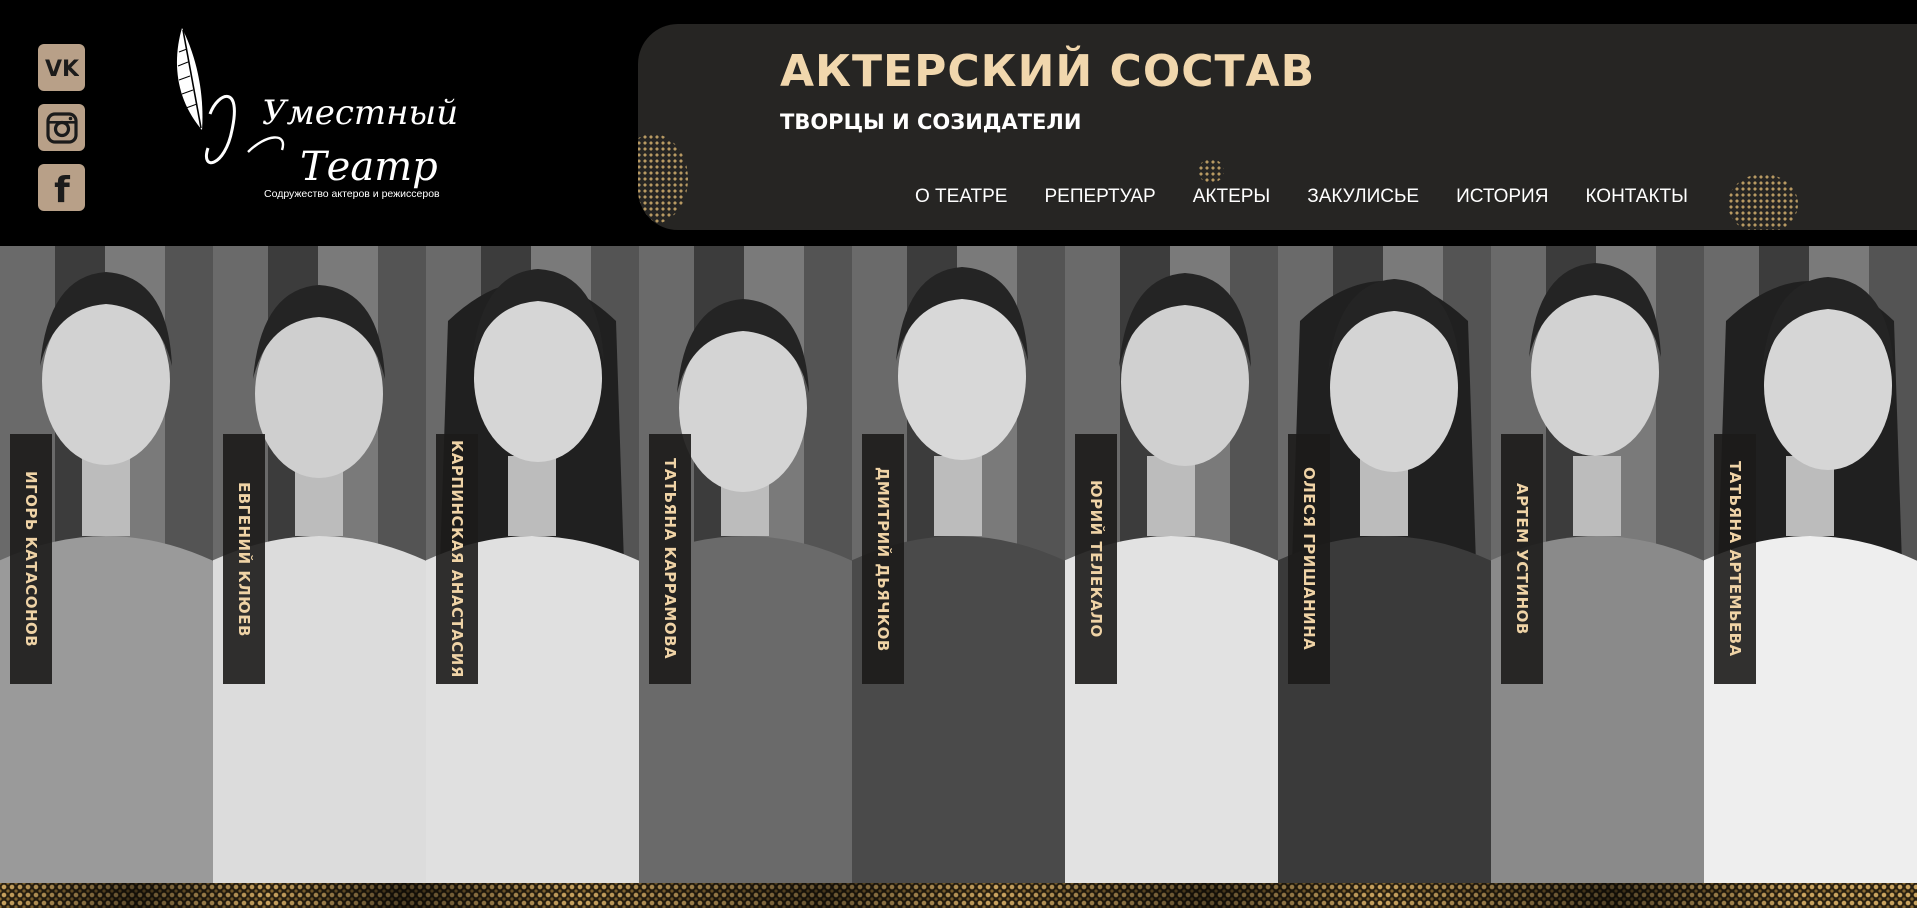 The image size is (1917, 908). I want to click on actor-name: ЮРИЙ ТЕЛЕКАЛО, so click(1096, 559).